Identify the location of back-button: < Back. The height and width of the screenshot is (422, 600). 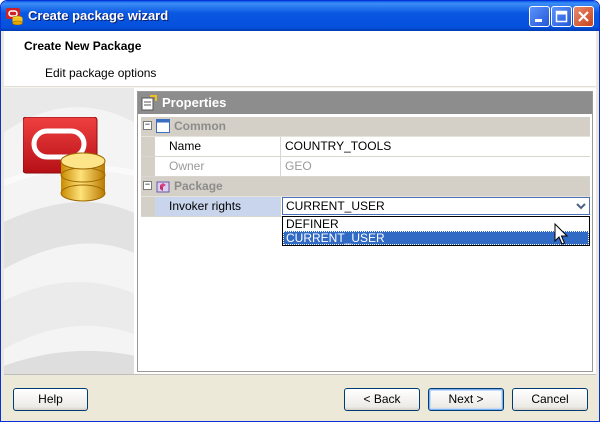
(382, 399).